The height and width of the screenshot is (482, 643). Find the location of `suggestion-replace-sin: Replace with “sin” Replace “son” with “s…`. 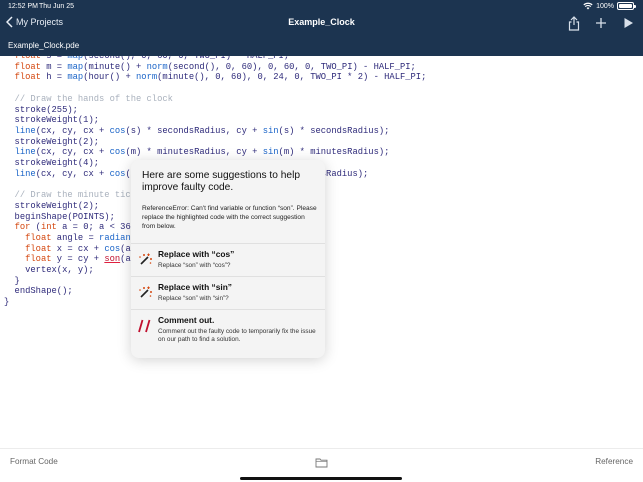

suggestion-replace-sin: Replace with “sin” Replace “son” with “s… is located at coordinates (228, 292).